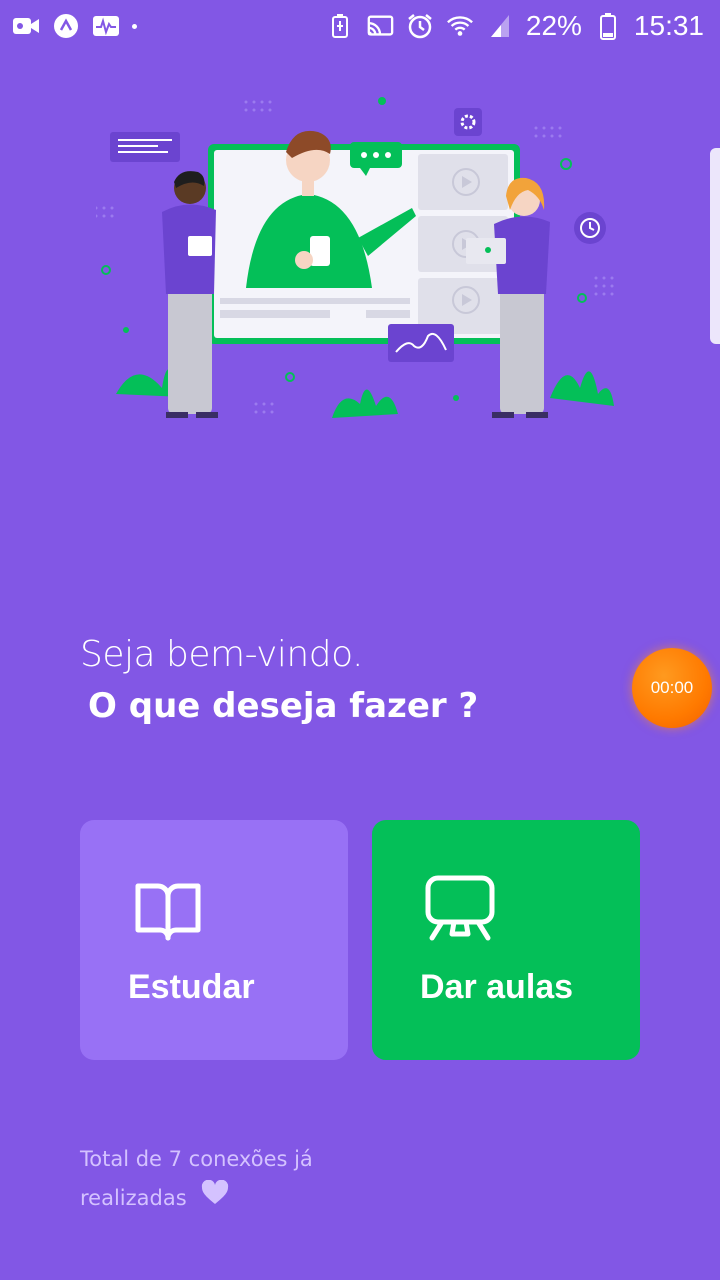 This screenshot has height=1280, width=720. I want to click on greeting-question: O que deseja fazer ?, so click(283, 706).